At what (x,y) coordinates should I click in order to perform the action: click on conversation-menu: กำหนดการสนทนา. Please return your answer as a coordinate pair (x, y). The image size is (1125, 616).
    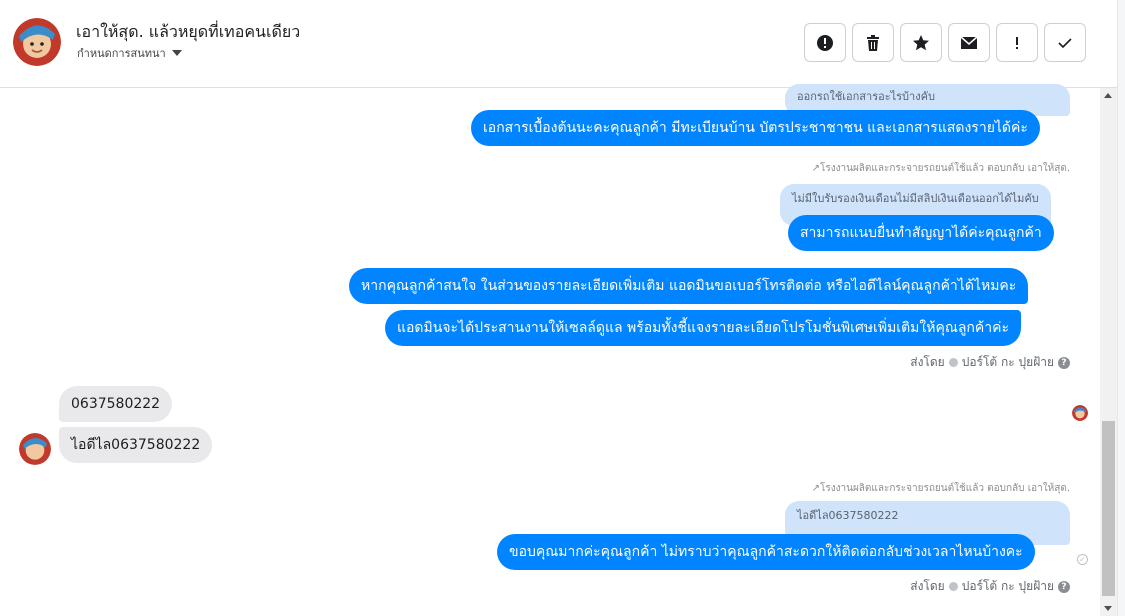
    Looking at the image, I should click on (129, 53).